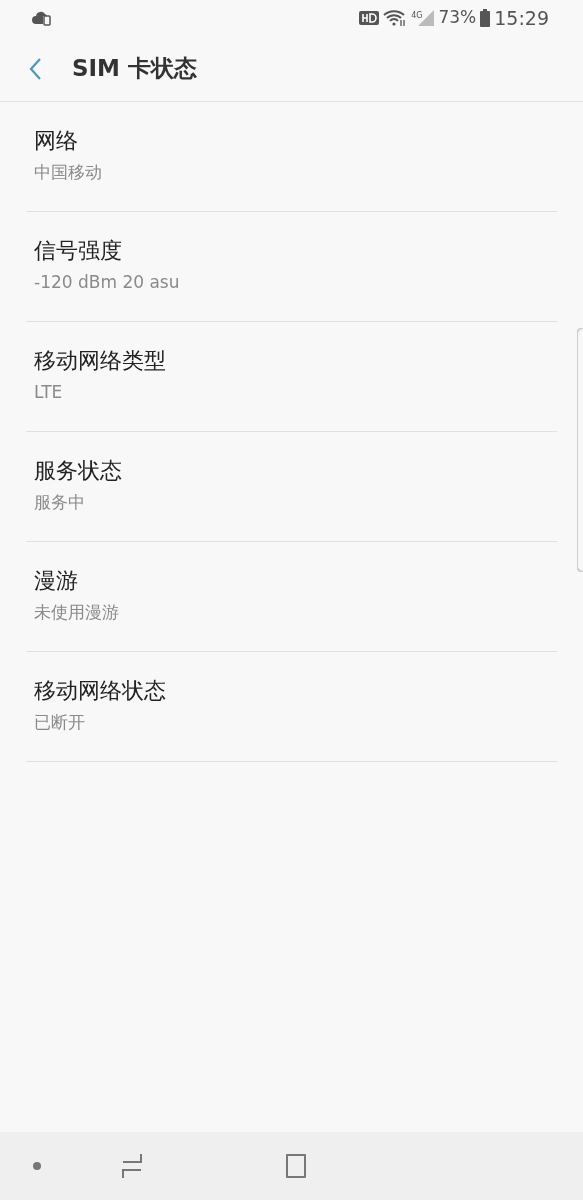 The height and width of the screenshot is (1200, 583). I want to click on setting-value: -120 dBm 20 asu, so click(107, 282).